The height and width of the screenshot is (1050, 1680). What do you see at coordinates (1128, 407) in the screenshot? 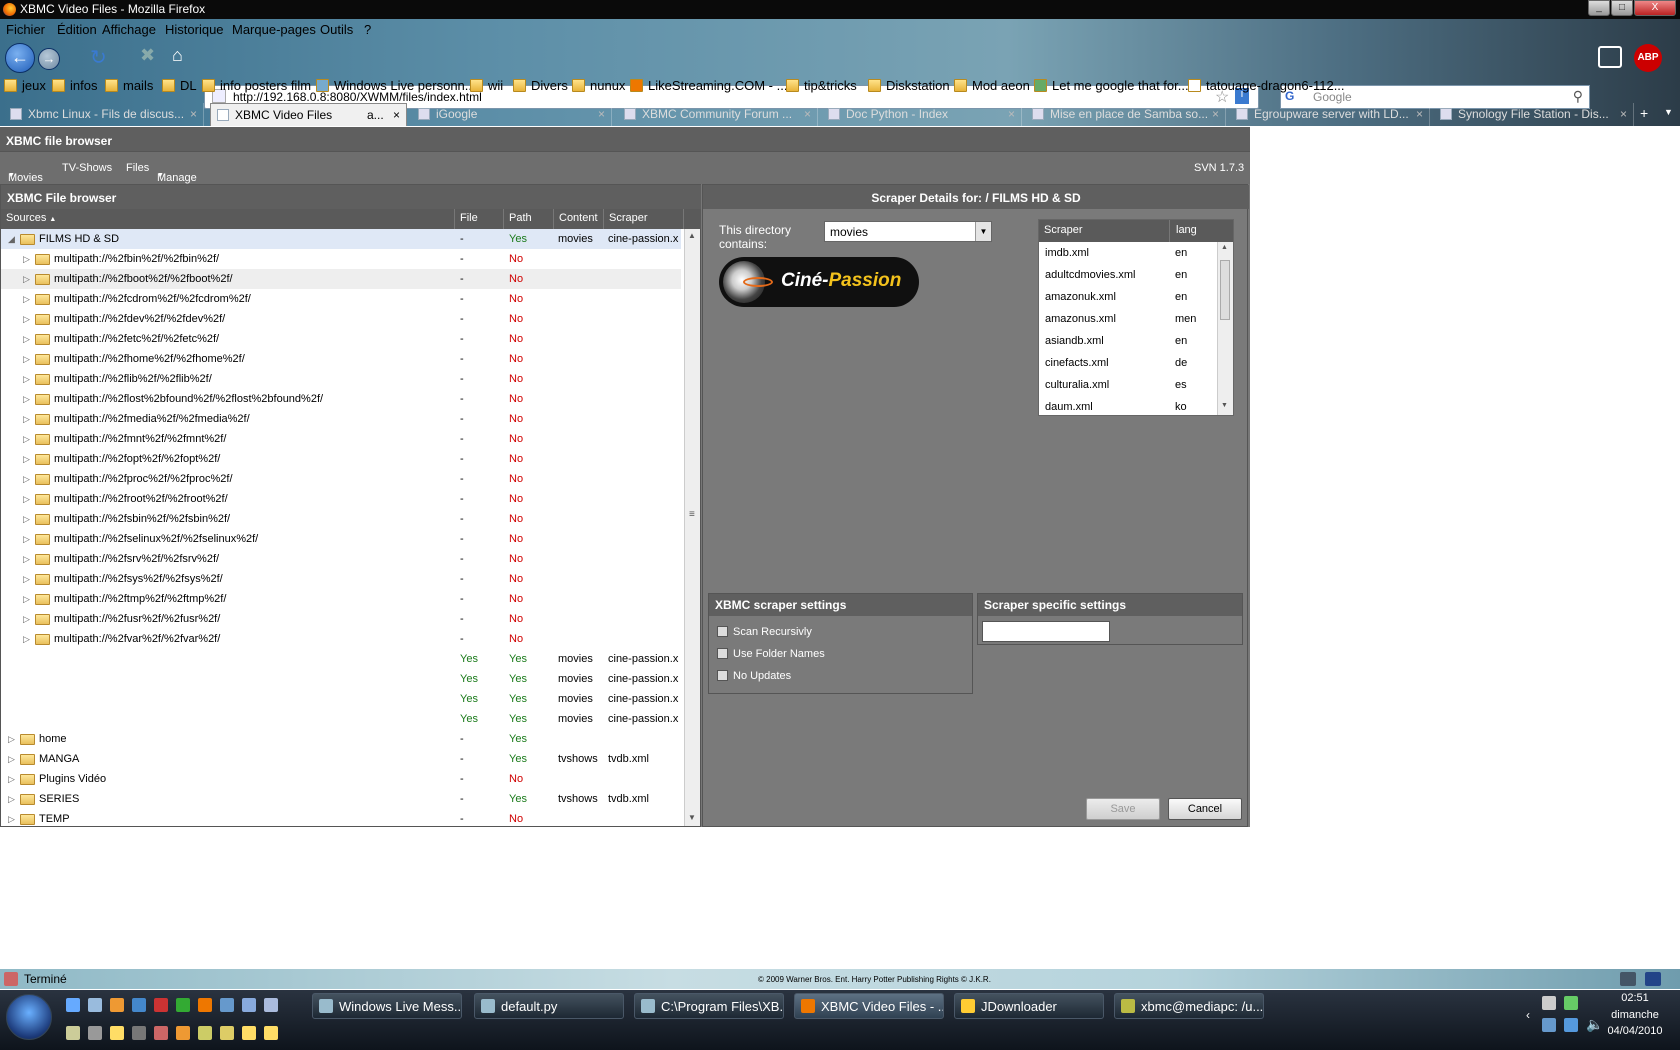
I see `list-item: daum.xml ko` at bounding box center [1128, 407].